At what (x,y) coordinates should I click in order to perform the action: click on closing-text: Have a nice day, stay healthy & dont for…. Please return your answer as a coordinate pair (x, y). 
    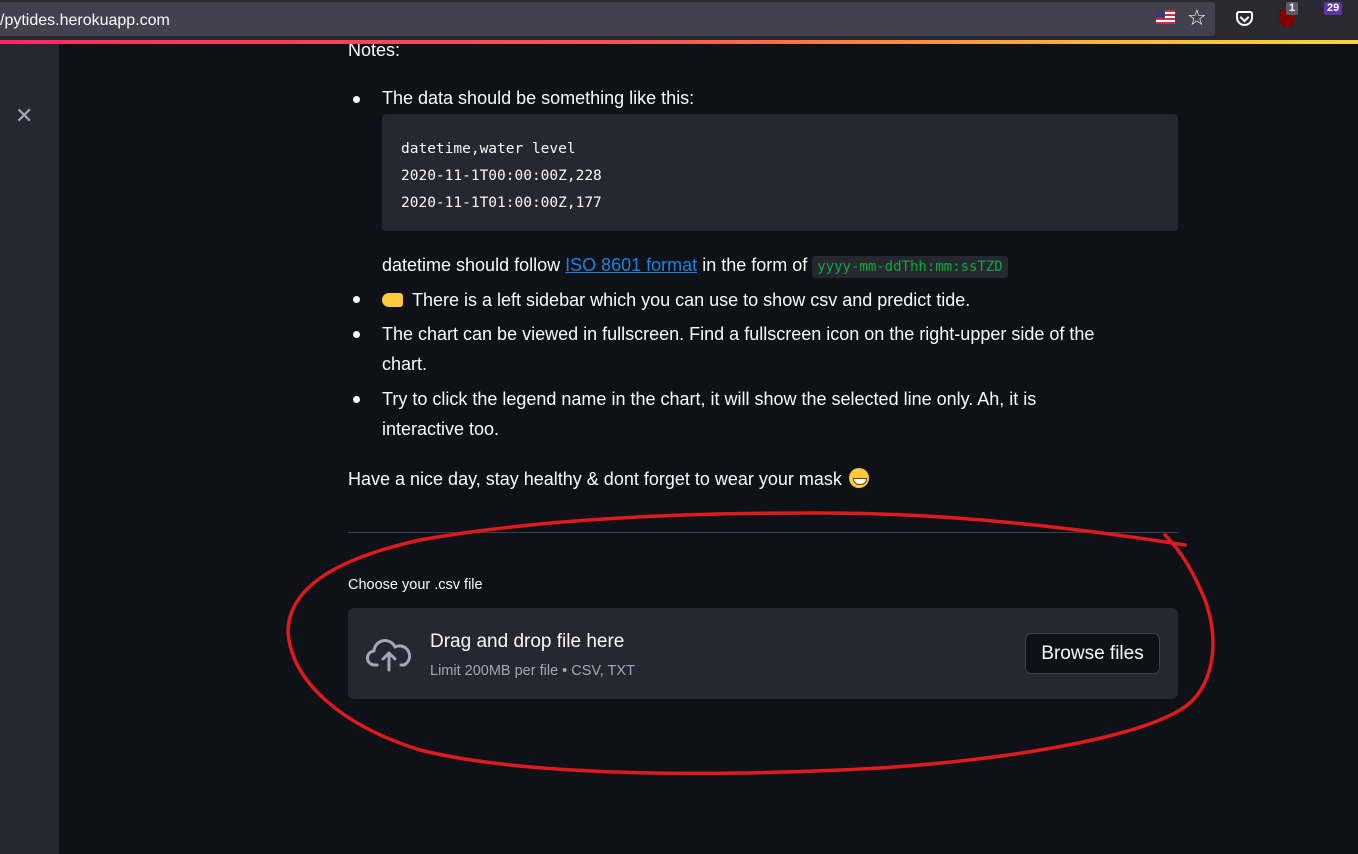
    Looking at the image, I should click on (597, 479).